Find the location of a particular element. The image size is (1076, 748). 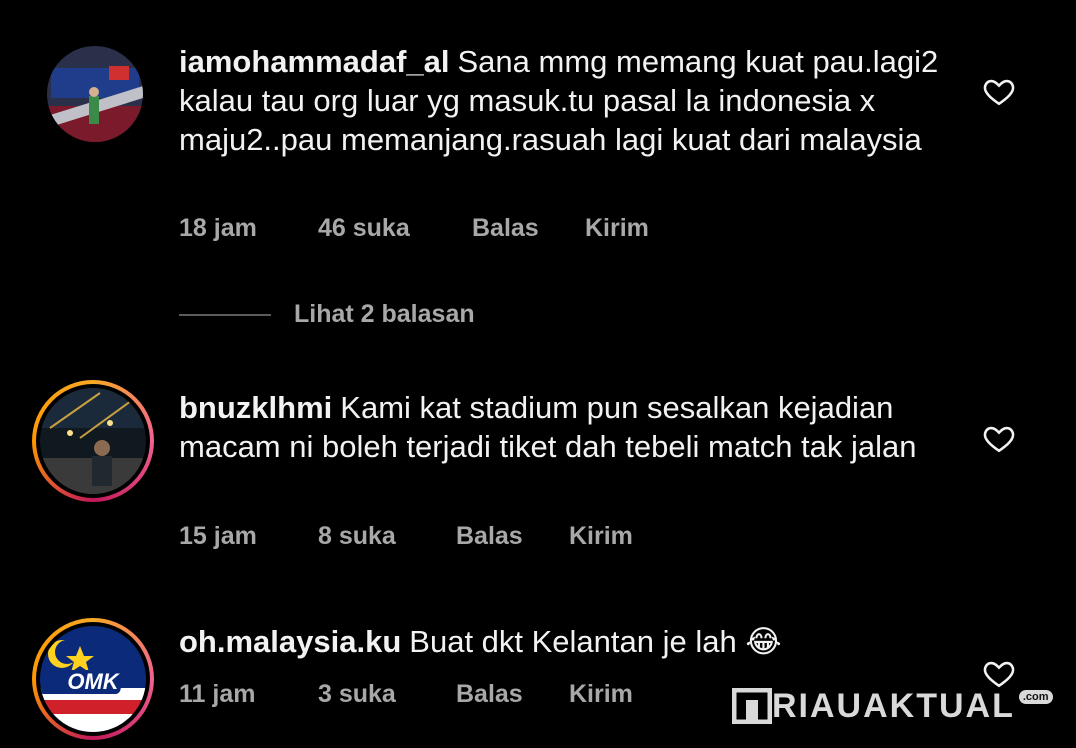

comment-time: 15 jam is located at coordinates (218, 536).